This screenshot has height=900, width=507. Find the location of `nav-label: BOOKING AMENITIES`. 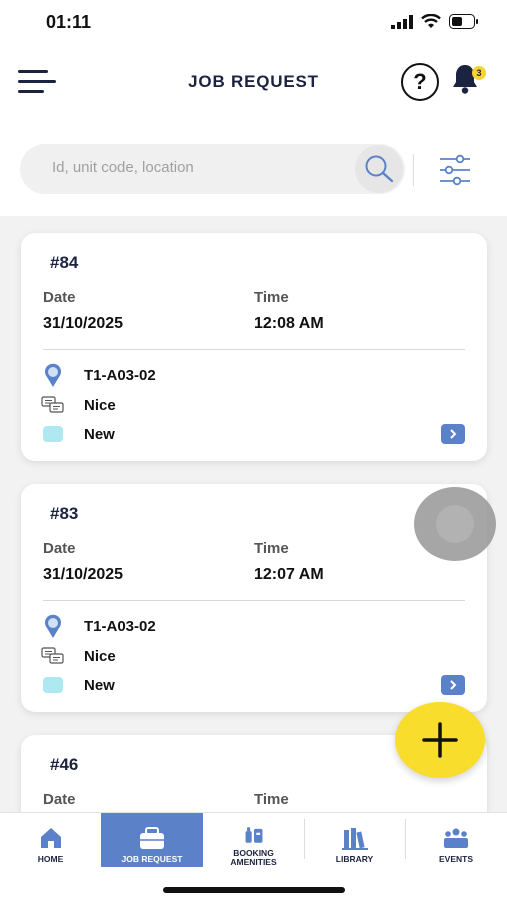

nav-label: BOOKING AMENITIES is located at coordinates (253, 857).